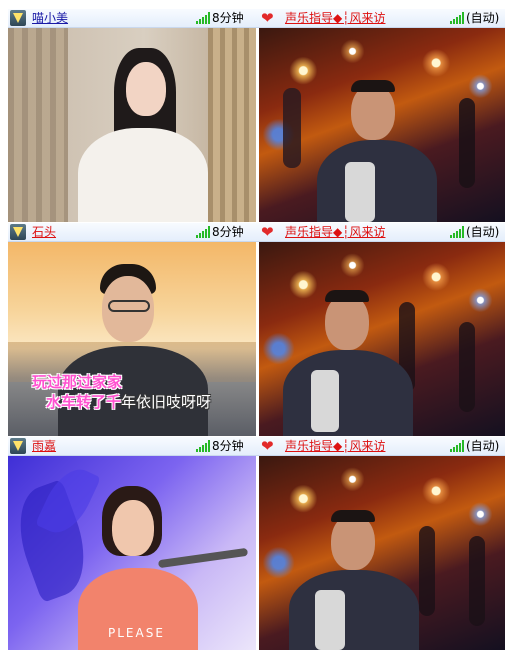 Image resolution: width=515 pixels, height=656 pixels. Describe the element at coordinates (132, 446) in the screenshot. I see `guest-info-bar: 雨嘉 8分钟` at that location.